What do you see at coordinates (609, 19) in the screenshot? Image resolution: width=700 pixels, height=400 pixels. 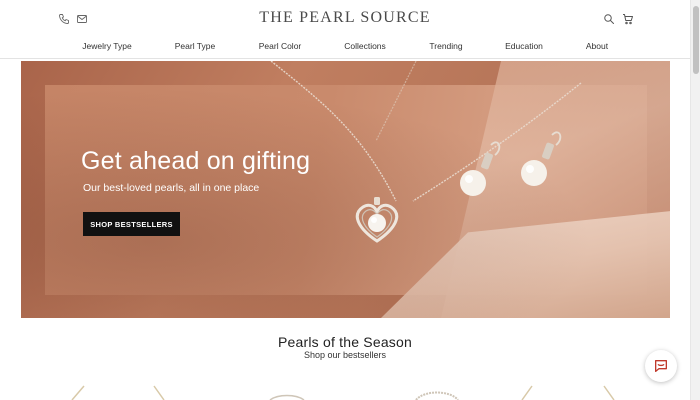 I see `search-icon` at bounding box center [609, 19].